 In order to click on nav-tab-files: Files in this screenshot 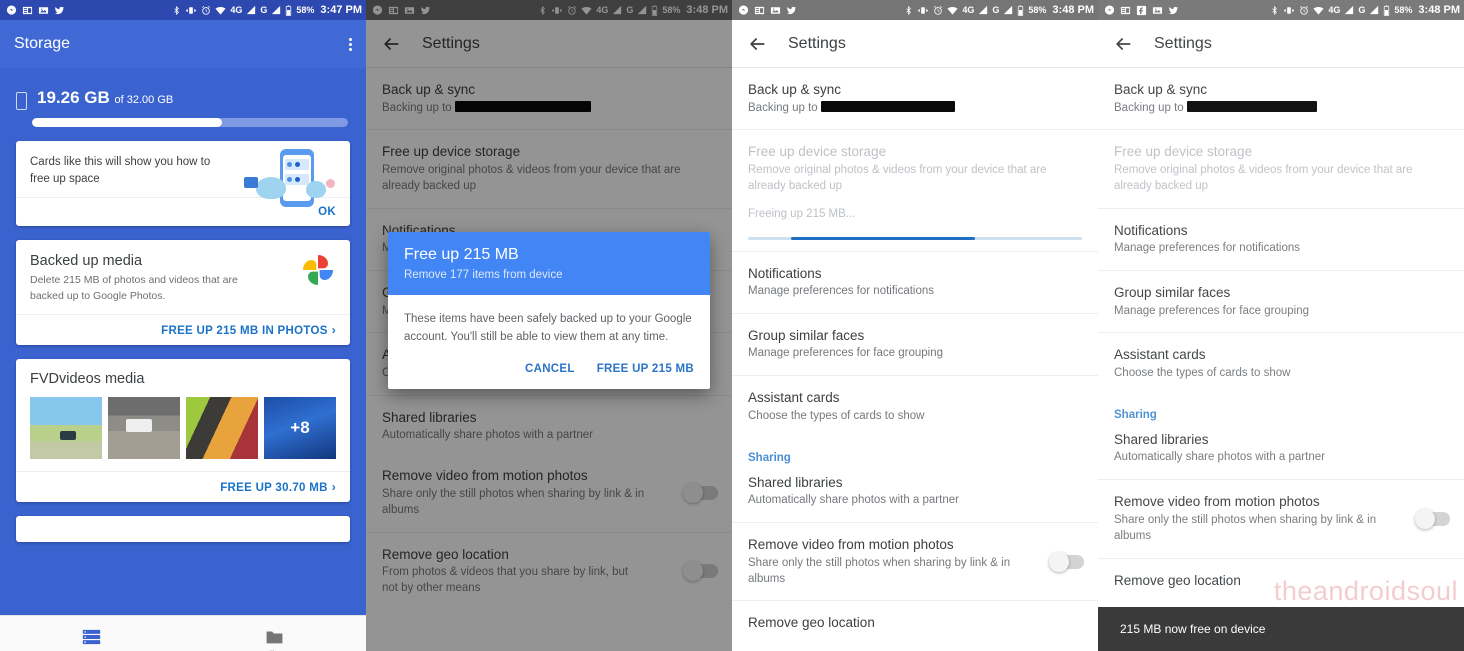, I will do `click(274, 639)`.